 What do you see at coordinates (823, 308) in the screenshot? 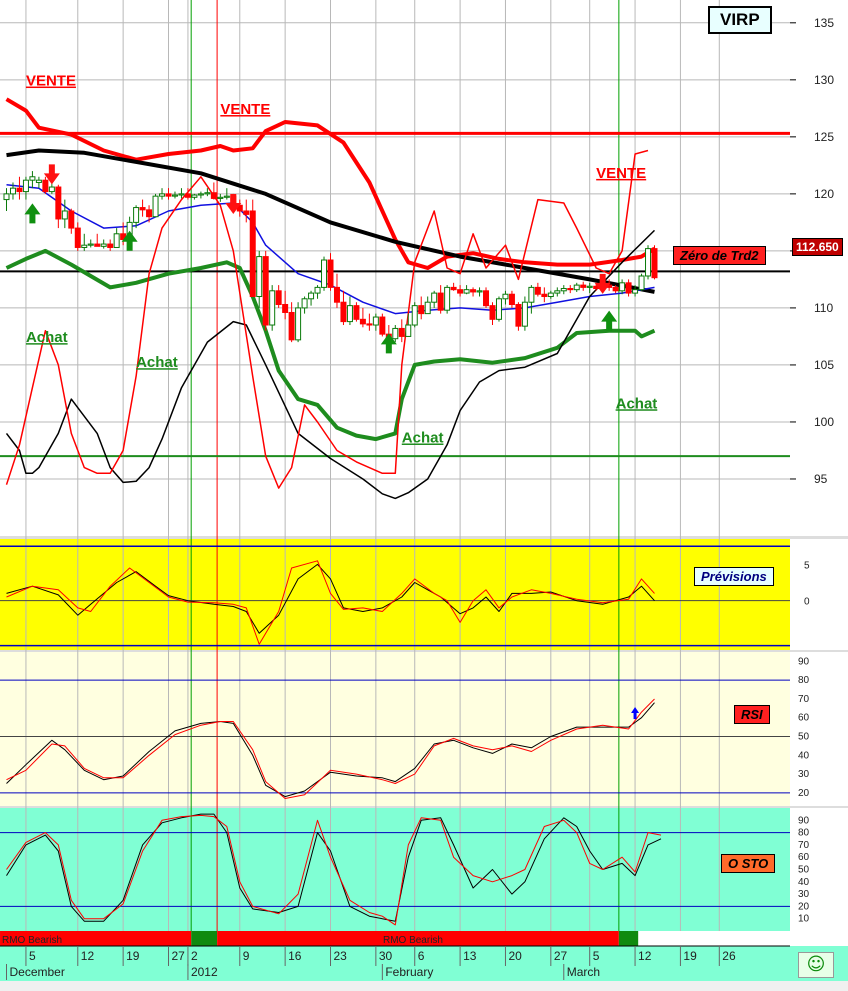
I see `y-tick-label: 110` at bounding box center [823, 308].